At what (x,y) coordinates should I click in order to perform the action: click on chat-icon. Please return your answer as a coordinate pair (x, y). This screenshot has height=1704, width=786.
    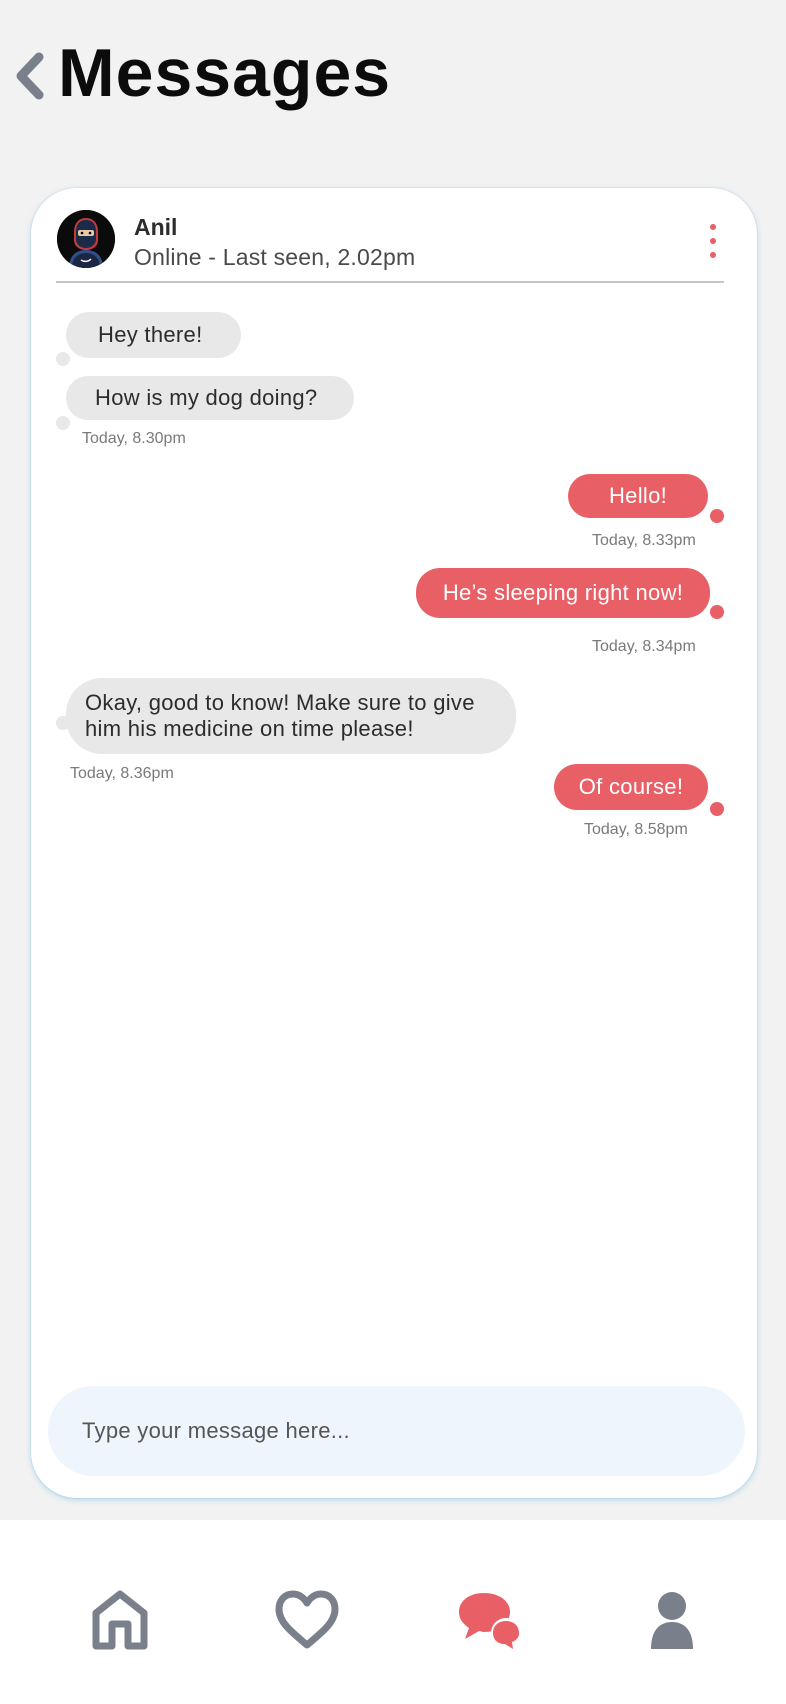
    Looking at the image, I should click on (490, 1621).